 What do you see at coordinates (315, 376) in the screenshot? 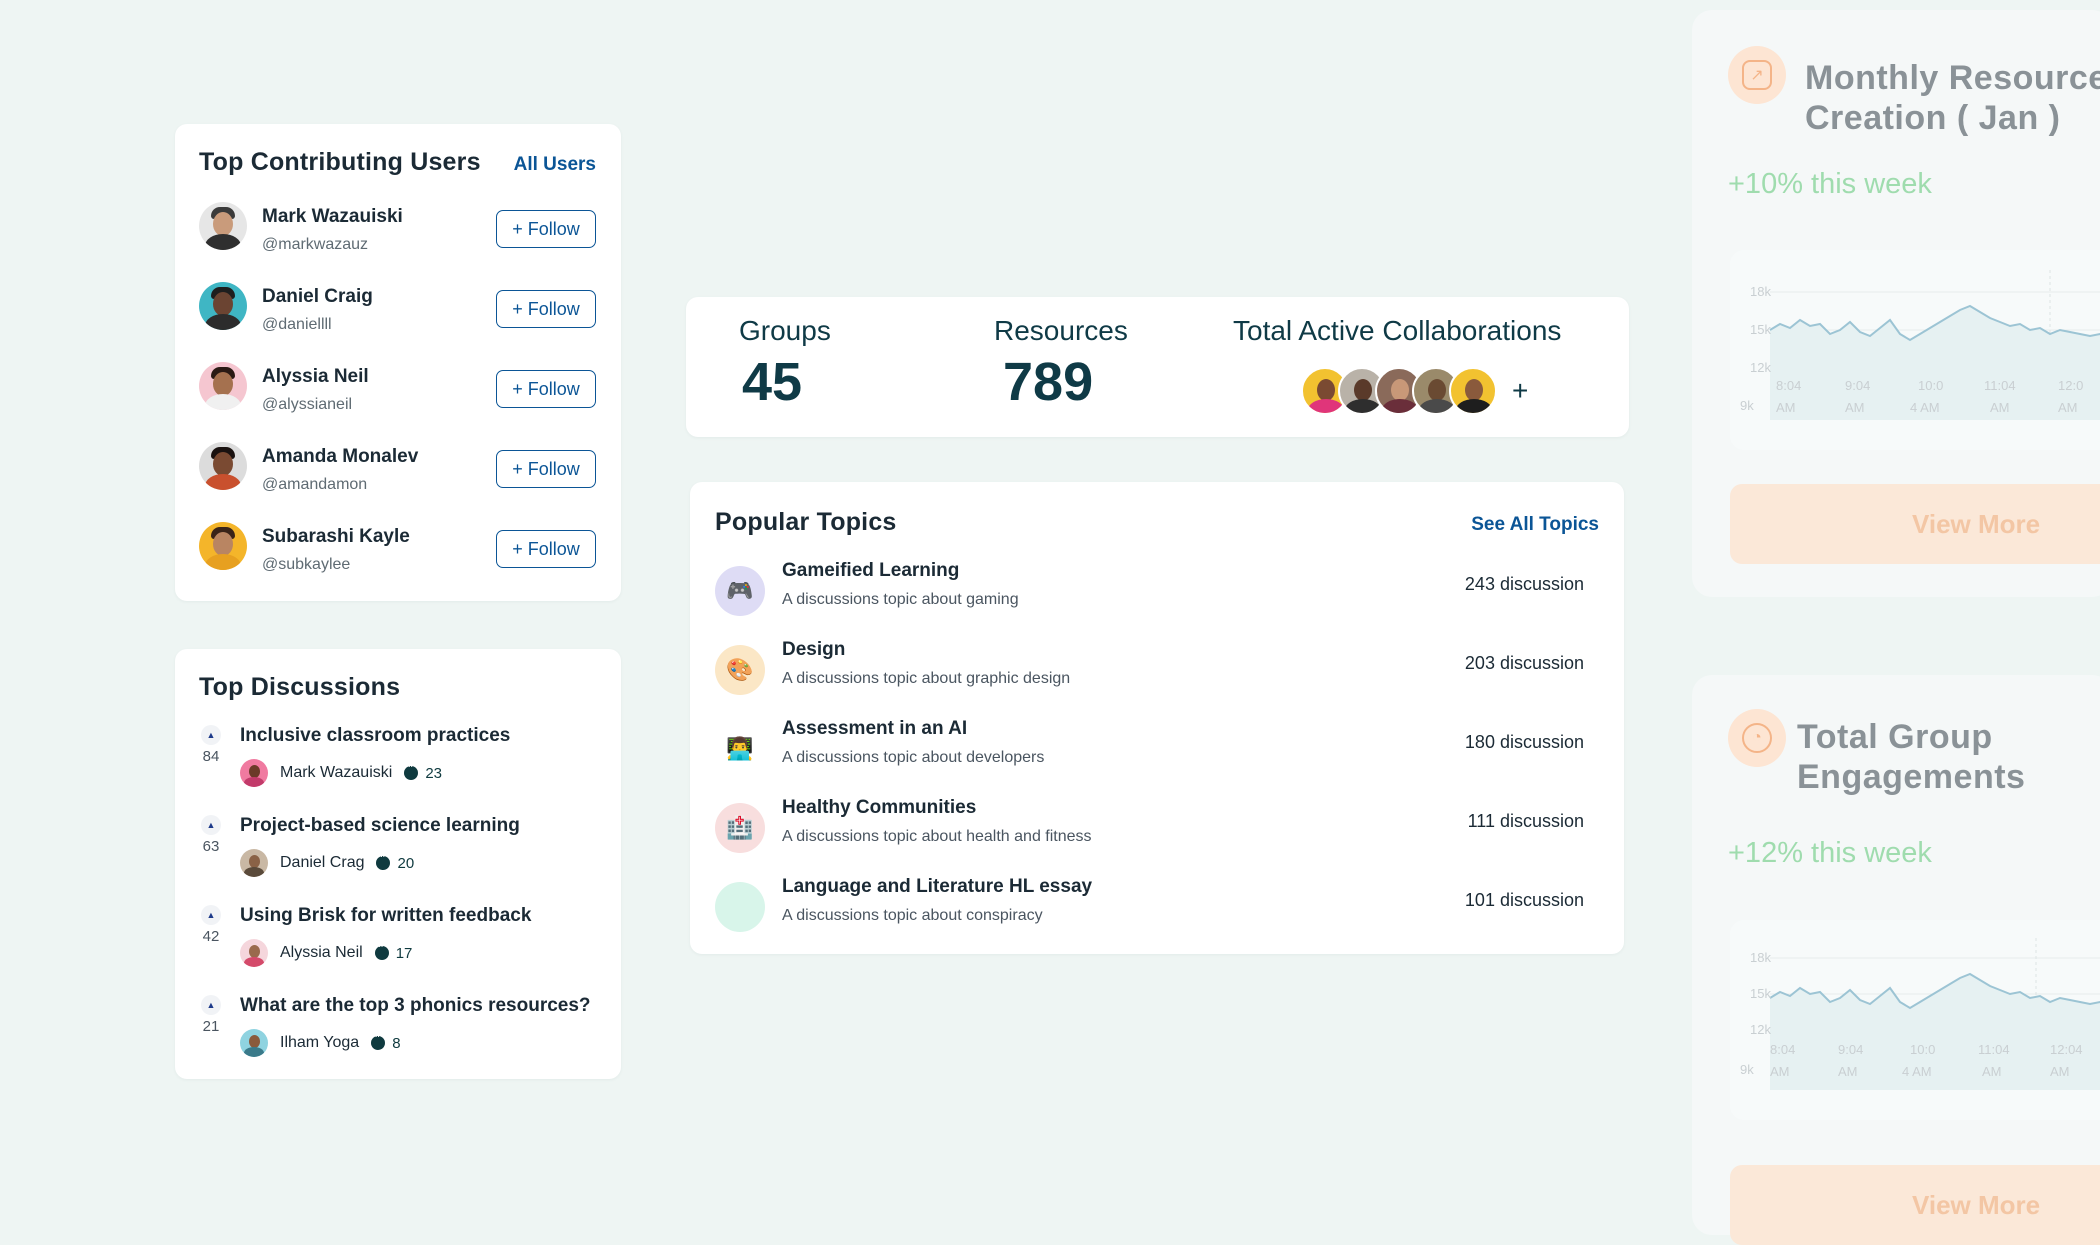
I see `user-name: Alyssia Neil` at bounding box center [315, 376].